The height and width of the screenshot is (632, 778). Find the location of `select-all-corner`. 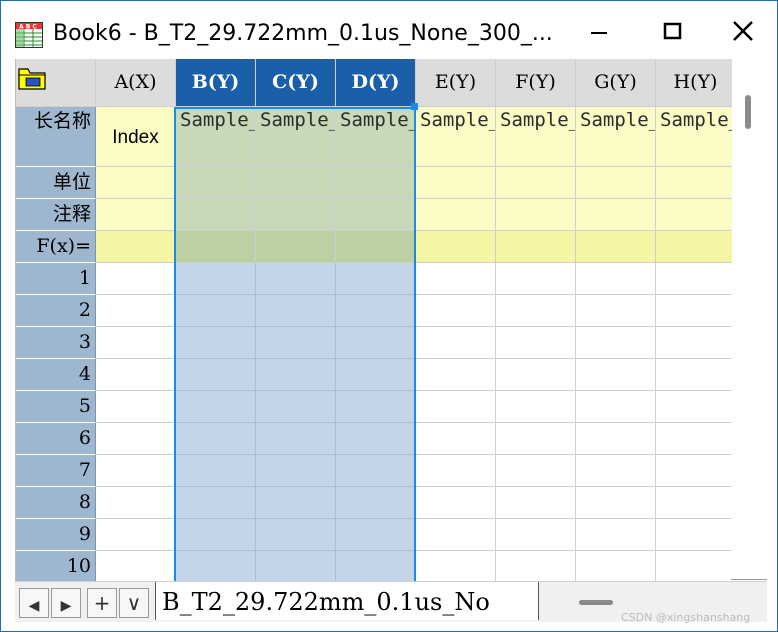

select-all-corner is located at coordinates (56, 83).